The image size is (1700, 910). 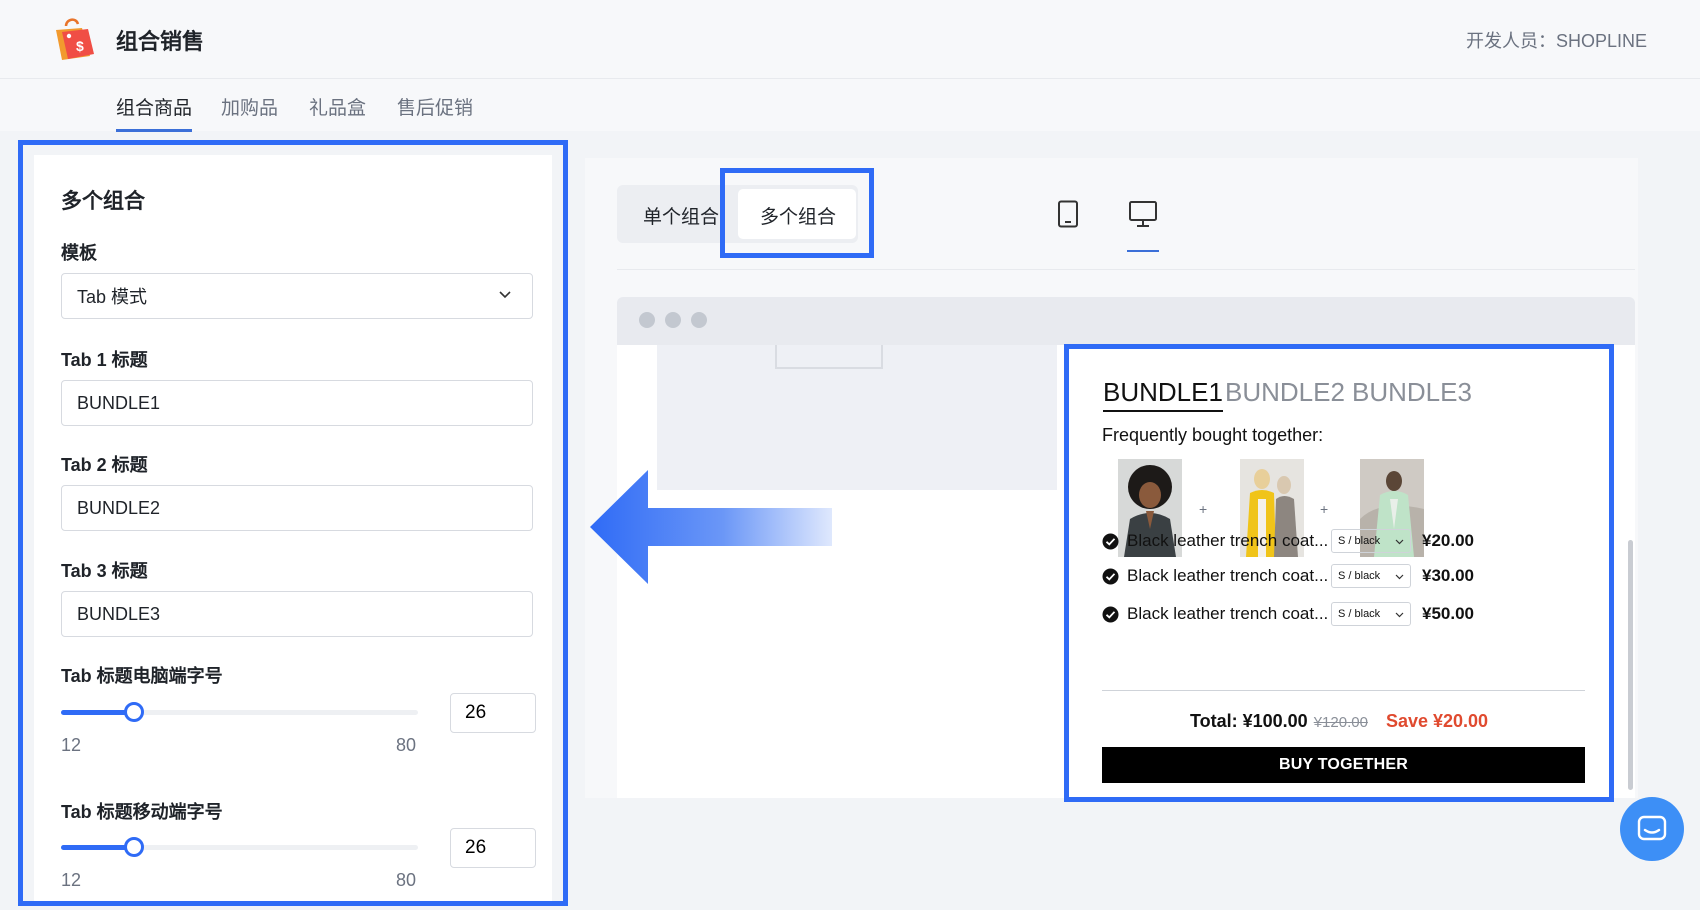 I want to click on segment-single-bundle: 单个组合, so click(x=681, y=215).